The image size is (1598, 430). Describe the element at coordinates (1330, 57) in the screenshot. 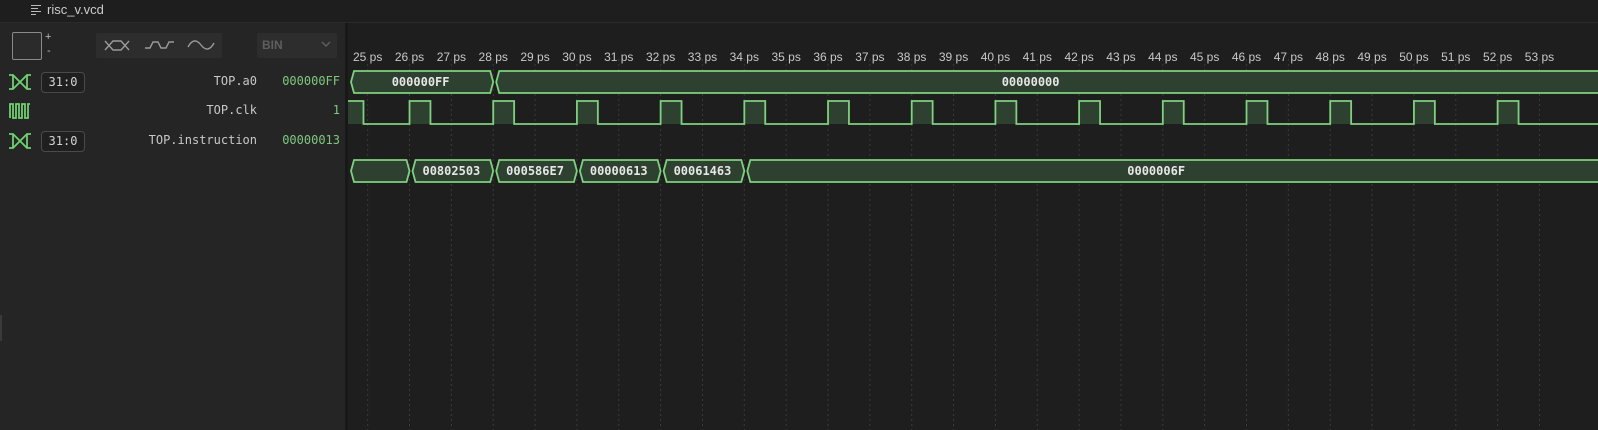

I see `time-tick-label: 48 ps` at that location.